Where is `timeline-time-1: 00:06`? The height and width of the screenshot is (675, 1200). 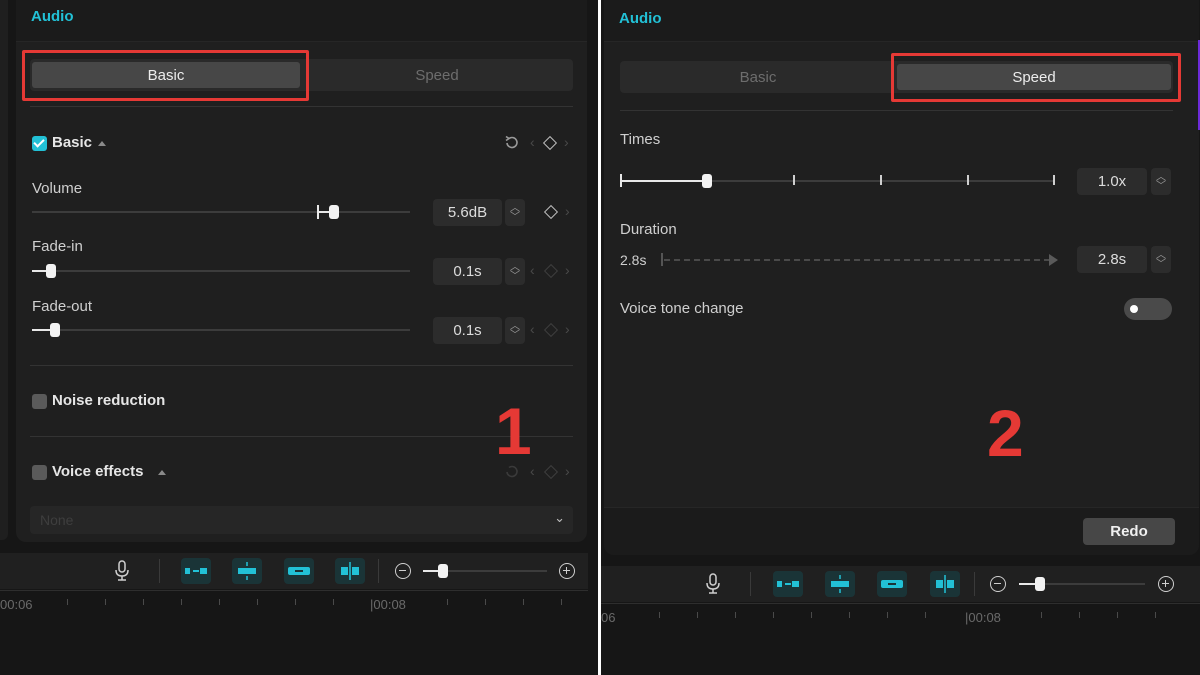
timeline-time-1: 00:06 is located at coordinates (16, 604).